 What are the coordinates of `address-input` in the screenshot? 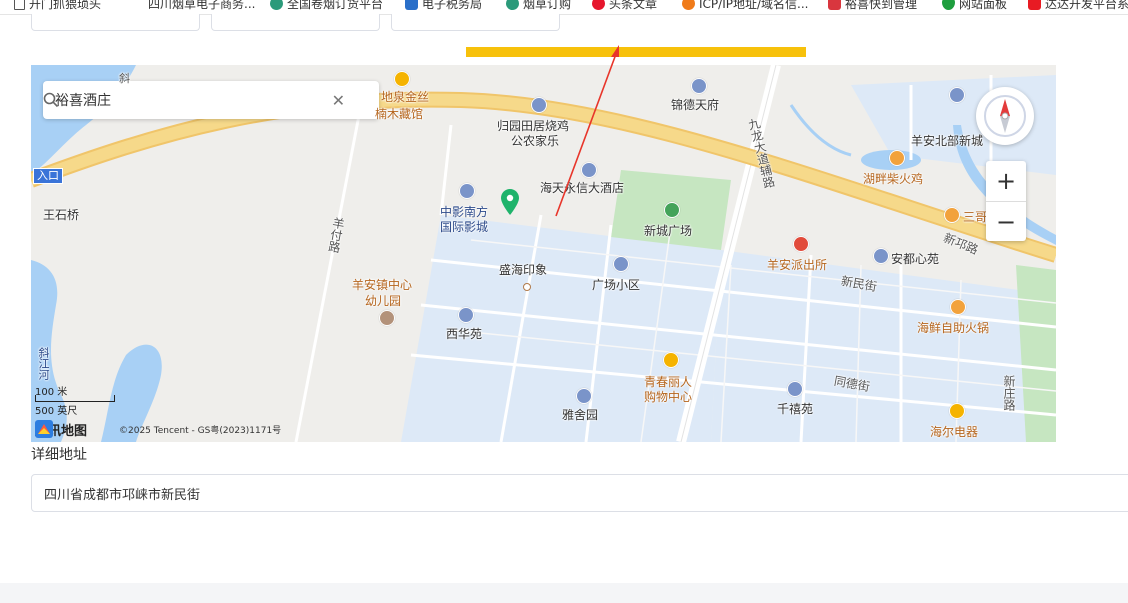 It's located at (579, 493).